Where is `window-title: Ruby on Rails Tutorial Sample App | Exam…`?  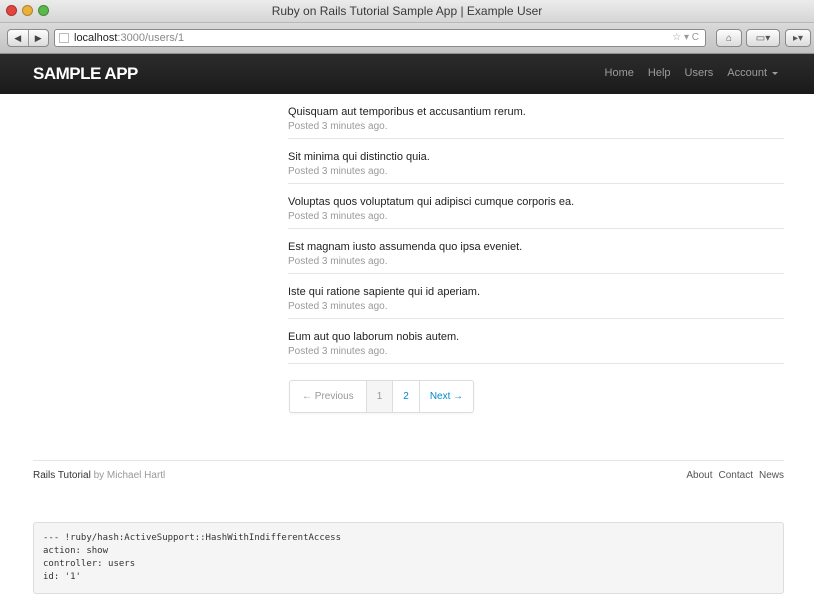
window-title: Ruby on Rails Tutorial Sample App | Exam… is located at coordinates (407, 11).